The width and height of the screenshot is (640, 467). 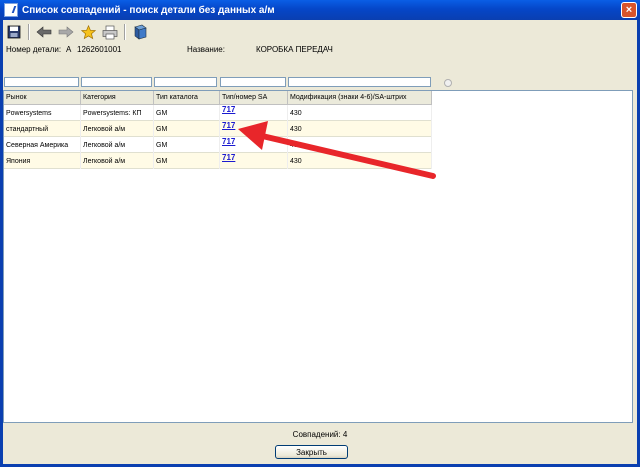 I want to click on forward-button, so click(x=66, y=32).